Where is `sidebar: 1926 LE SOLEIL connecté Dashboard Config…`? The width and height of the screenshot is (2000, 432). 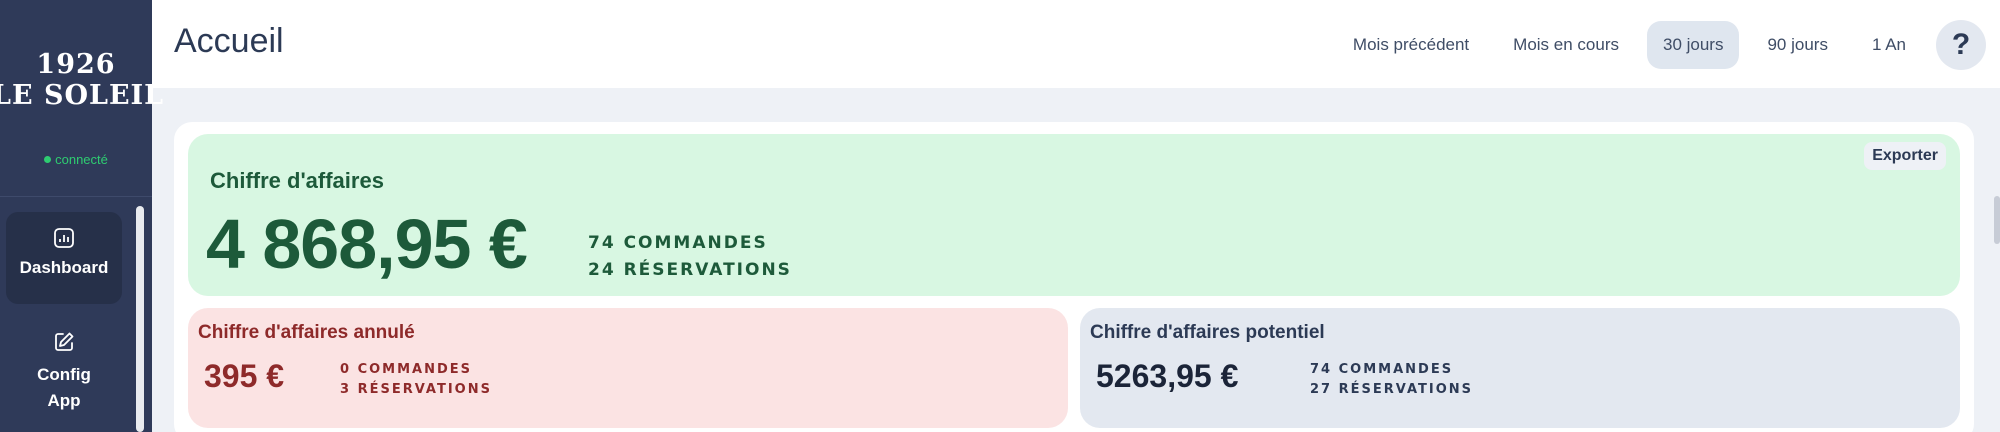
sidebar: 1926 LE SOLEIL connecté Dashboard Config… is located at coordinates (82, 216).